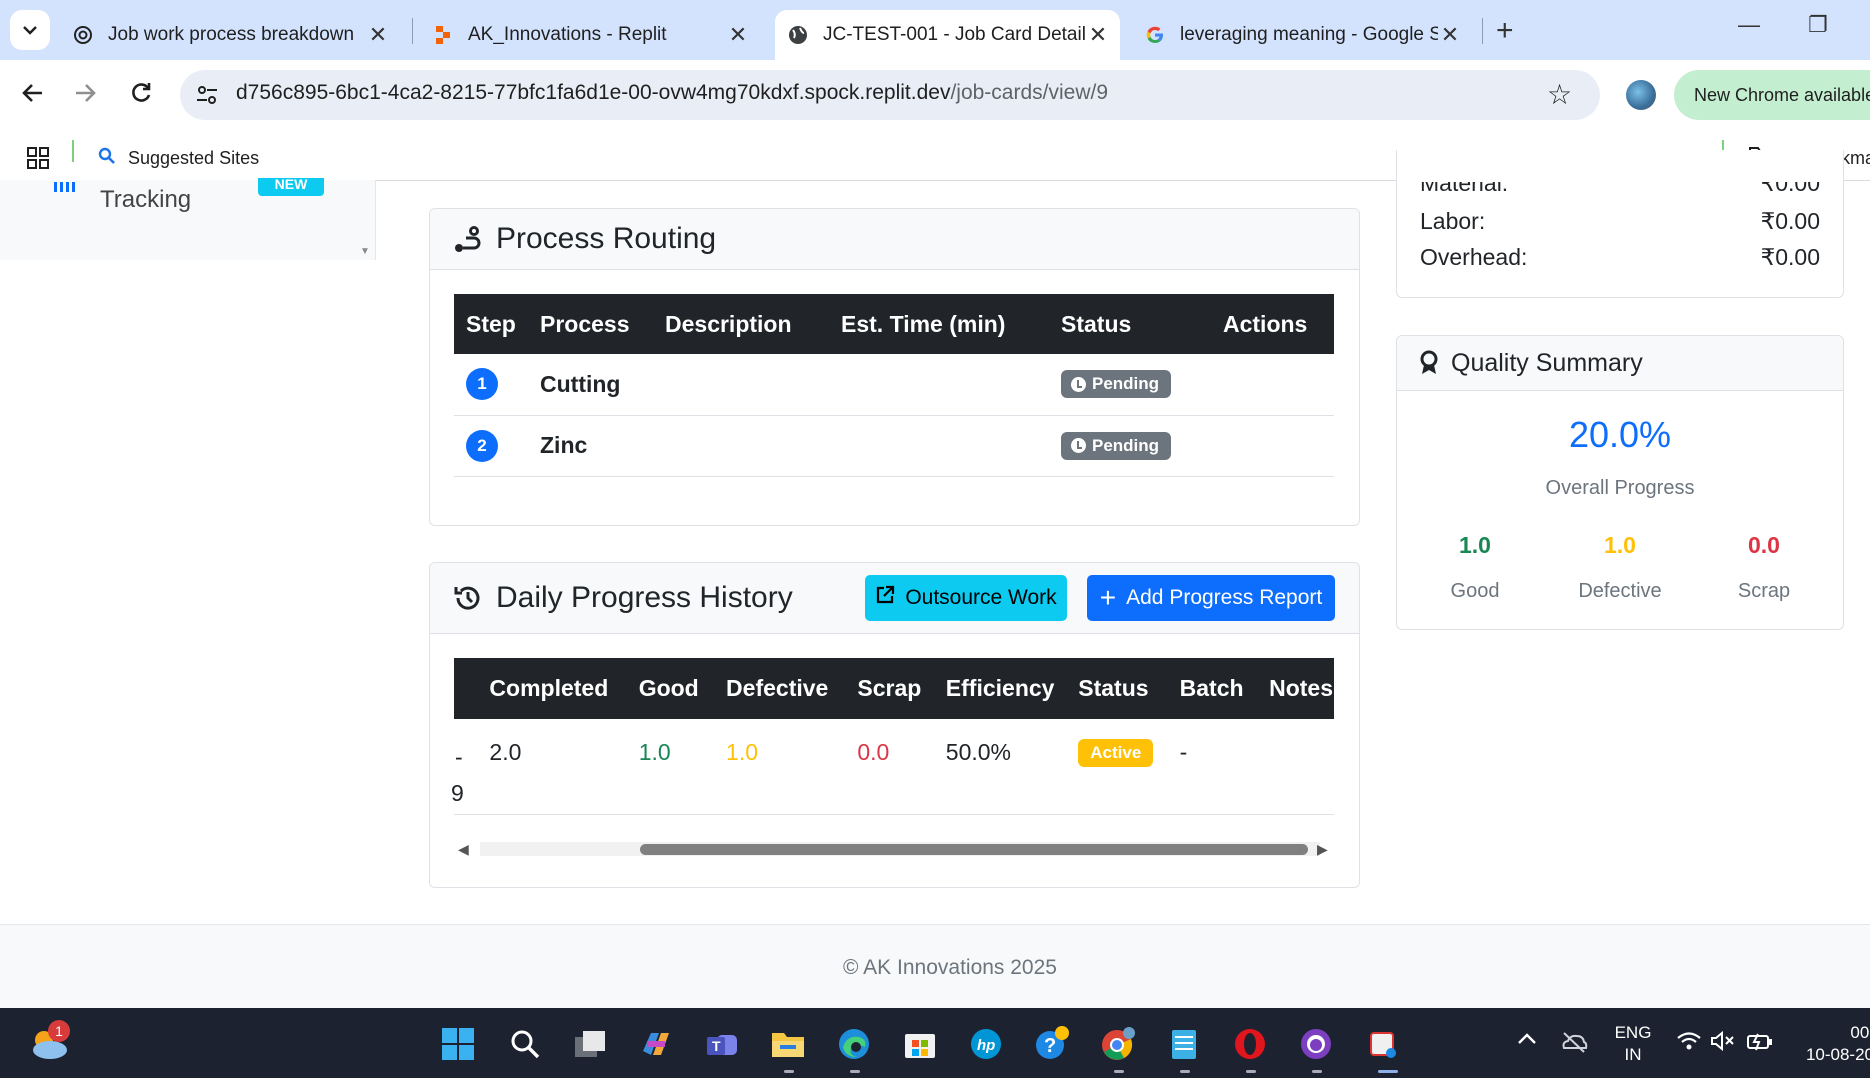  I want to click on barcode-icon, so click(66, 187).